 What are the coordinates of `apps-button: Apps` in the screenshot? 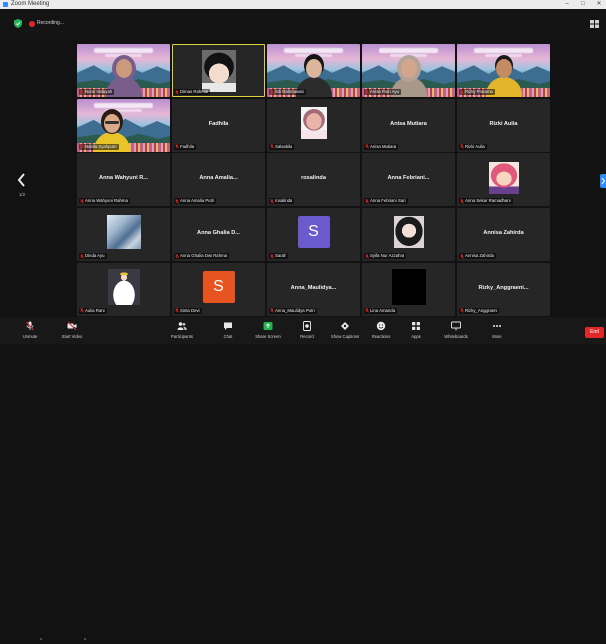 It's located at (416, 331).